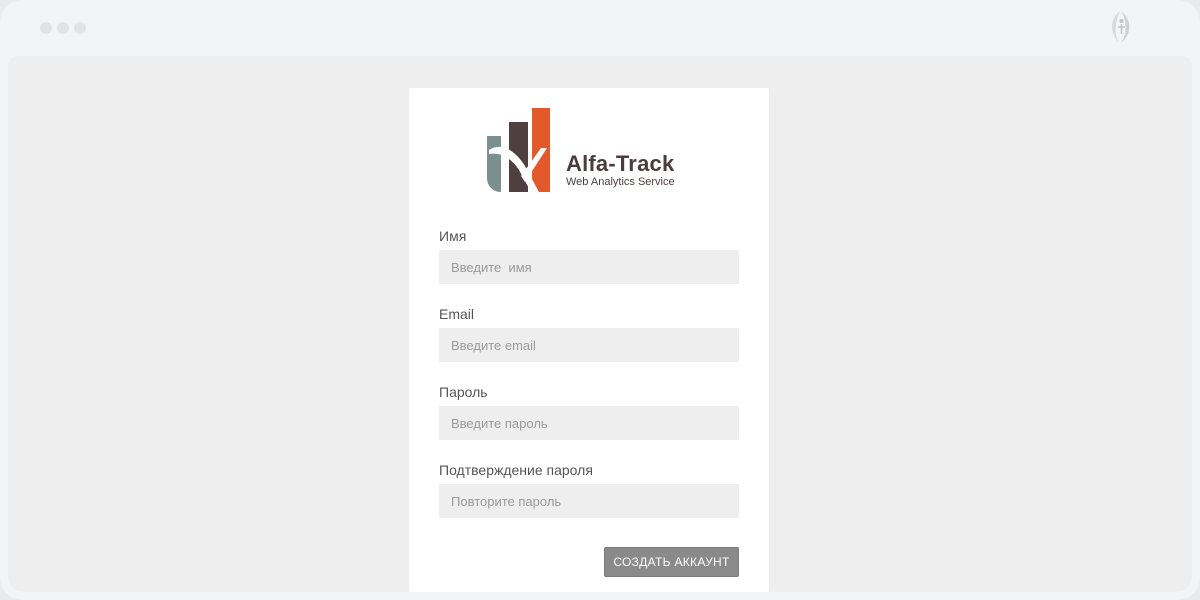 The width and height of the screenshot is (1200, 600). Describe the element at coordinates (620, 182) in the screenshot. I see `logo-tagline: Web Analytics Service` at that location.